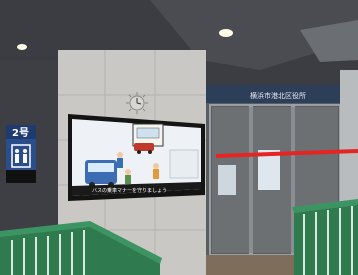 Image resolution: width=358 pixels, height=275 pixels. What do you see at coordinates (101, 174) in the screenshot?
I see `bus-icon` at bounding box center [101, 174].